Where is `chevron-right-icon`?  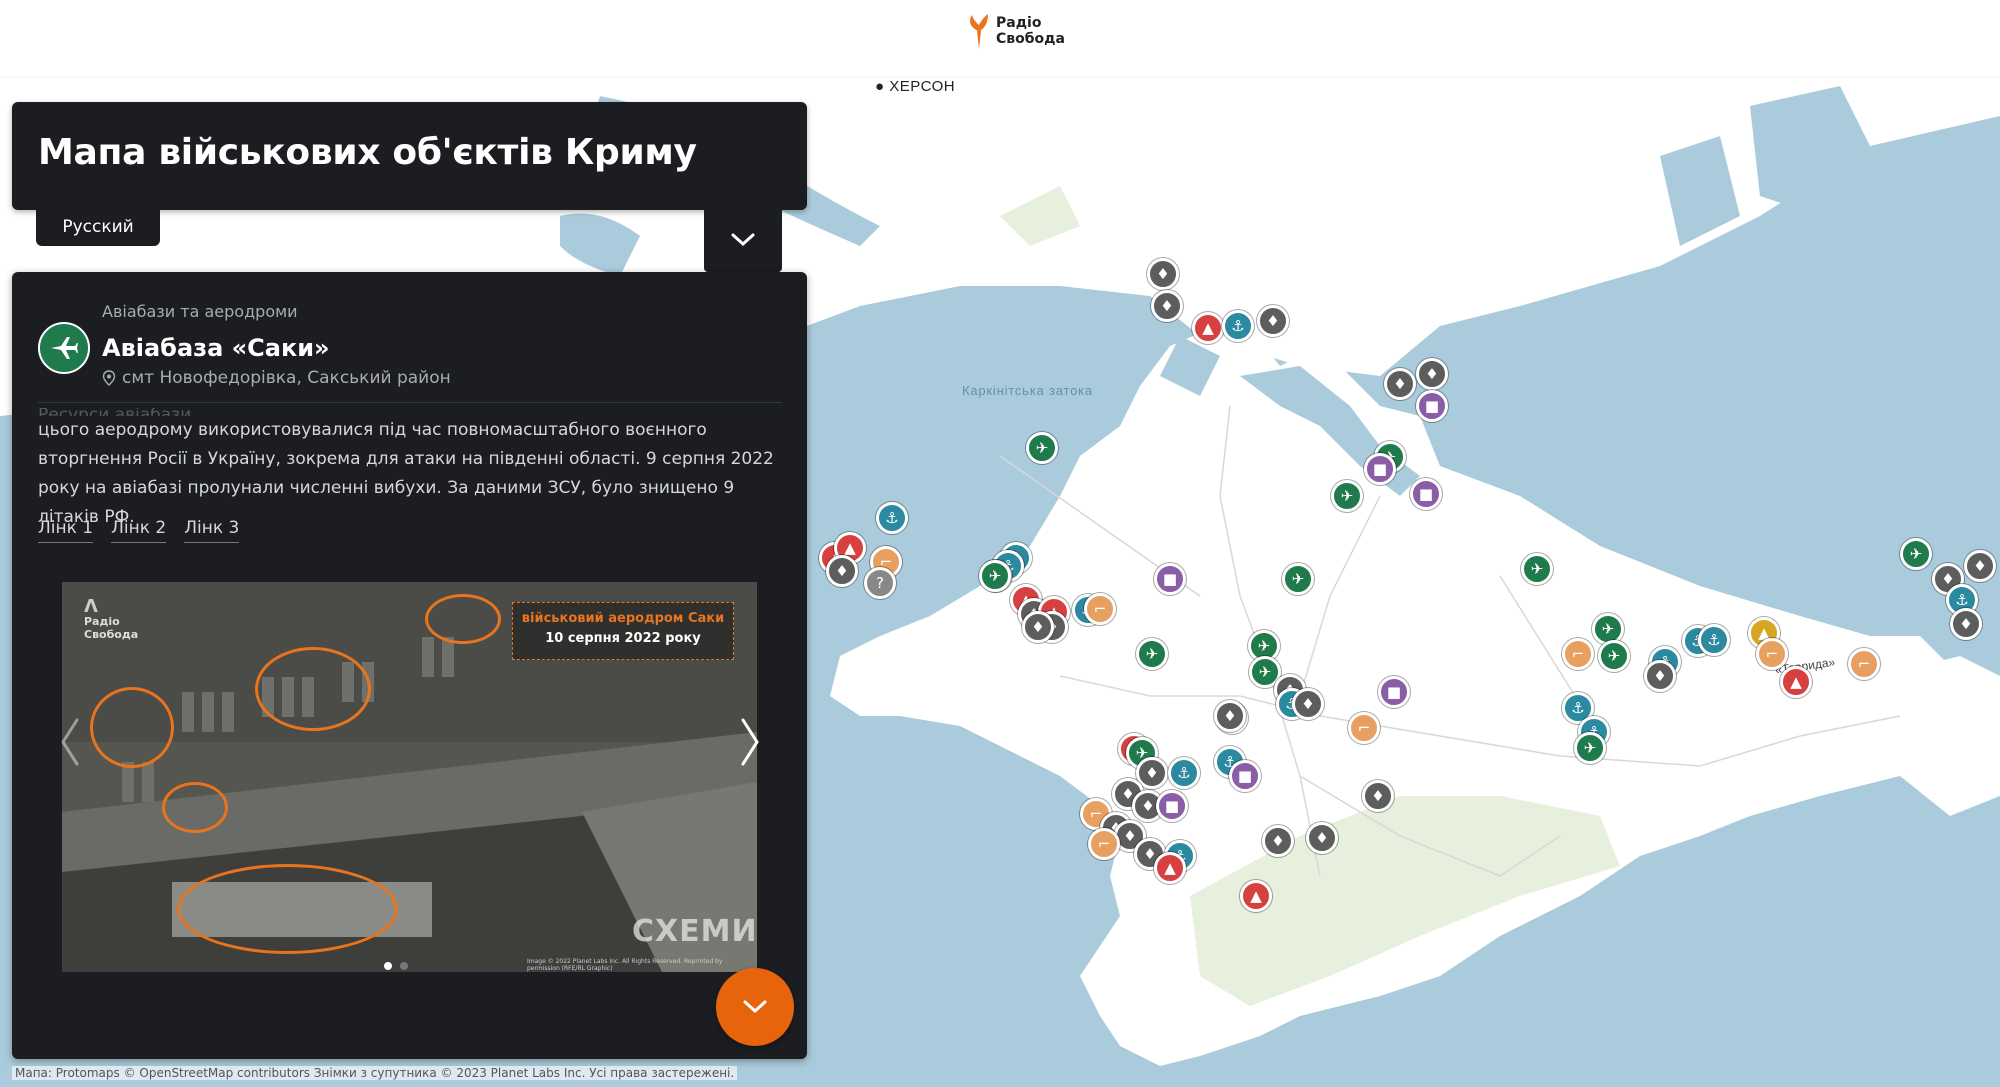
chevron-right-icon is located at coordinates (750, 742).